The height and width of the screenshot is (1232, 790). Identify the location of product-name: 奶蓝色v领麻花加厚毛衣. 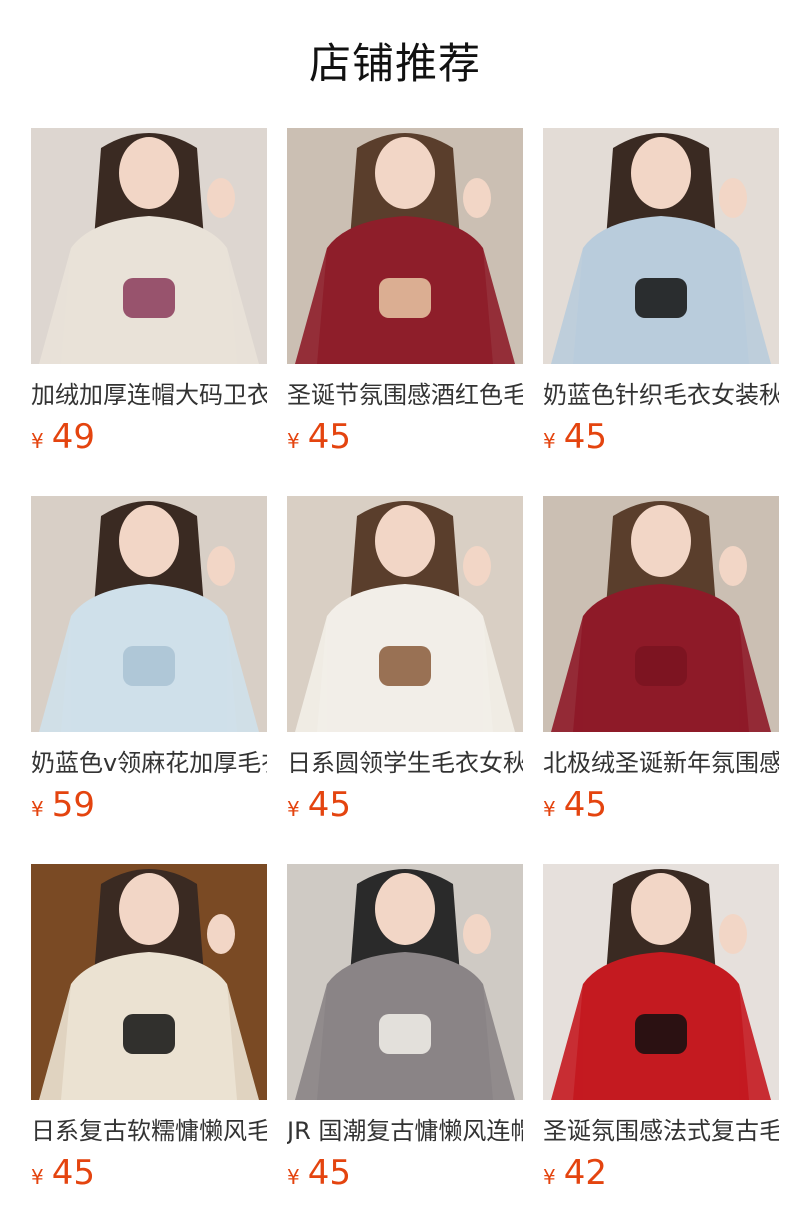
(149, 763).